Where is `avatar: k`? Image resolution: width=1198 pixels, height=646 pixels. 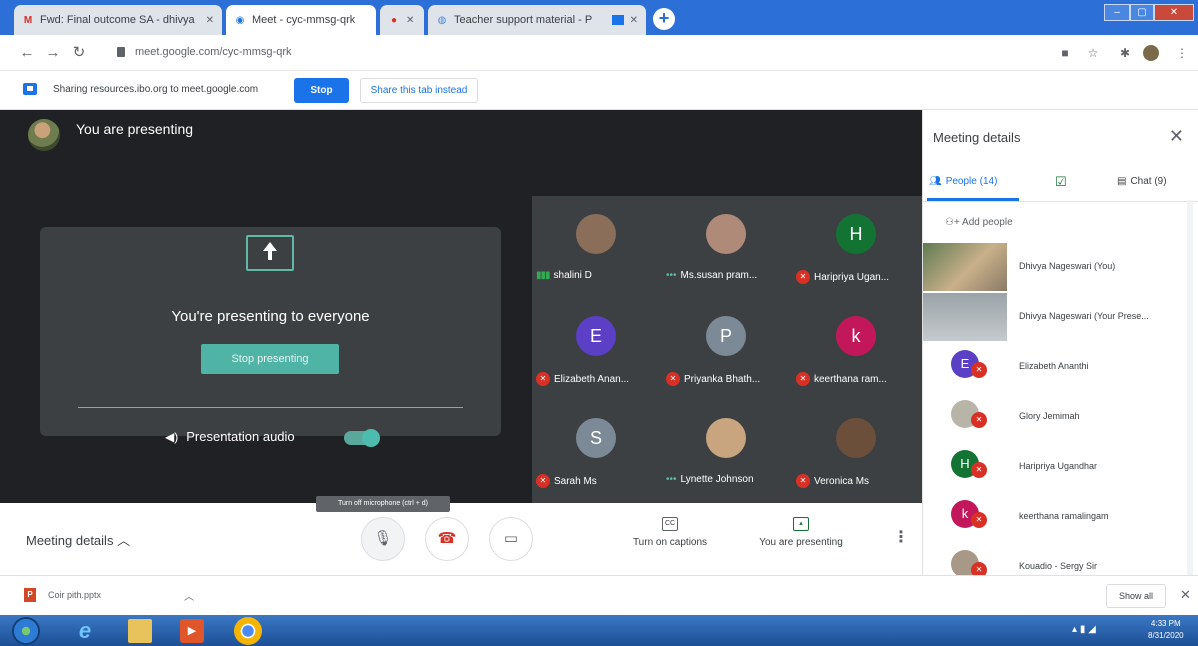 avatar: k is located at coordinates (856, 336).